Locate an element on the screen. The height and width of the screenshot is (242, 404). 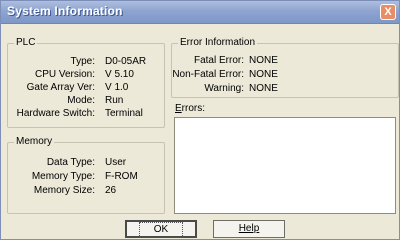
plc-type-row: Type: D0-05AR is located at coordinates (86, 61).